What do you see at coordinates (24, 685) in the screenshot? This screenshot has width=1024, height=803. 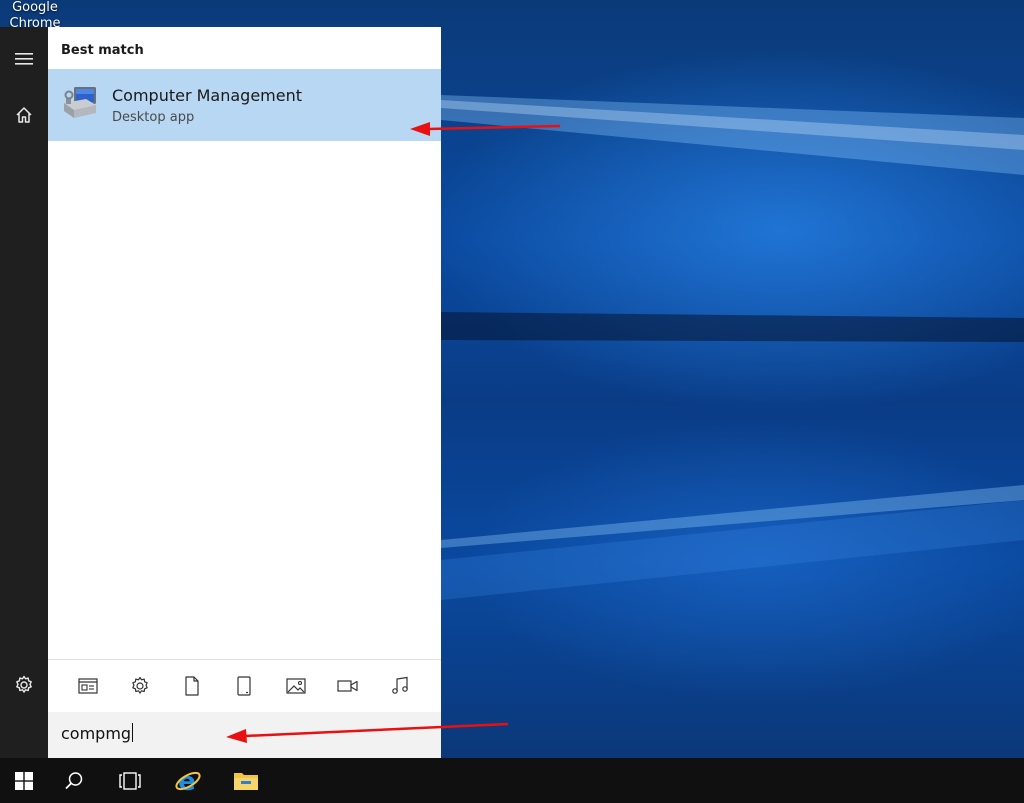 I see `settings-icon` at bounding box center [24, 685].